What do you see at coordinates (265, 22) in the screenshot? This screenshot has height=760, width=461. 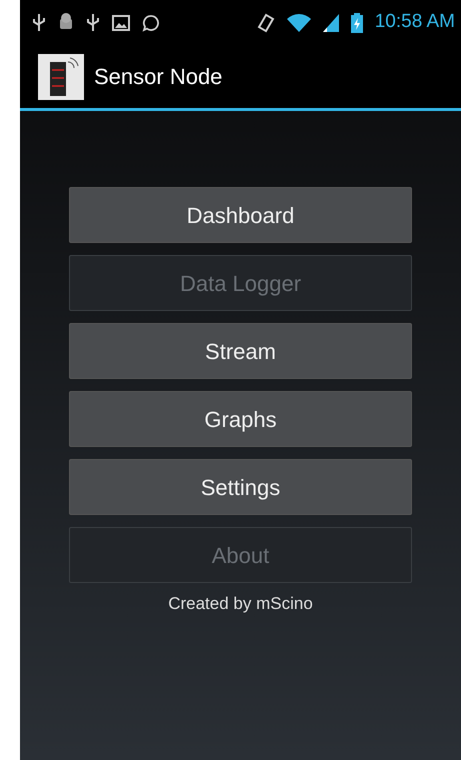 I see `vibrate-icon` at bounding box center [265, 22].